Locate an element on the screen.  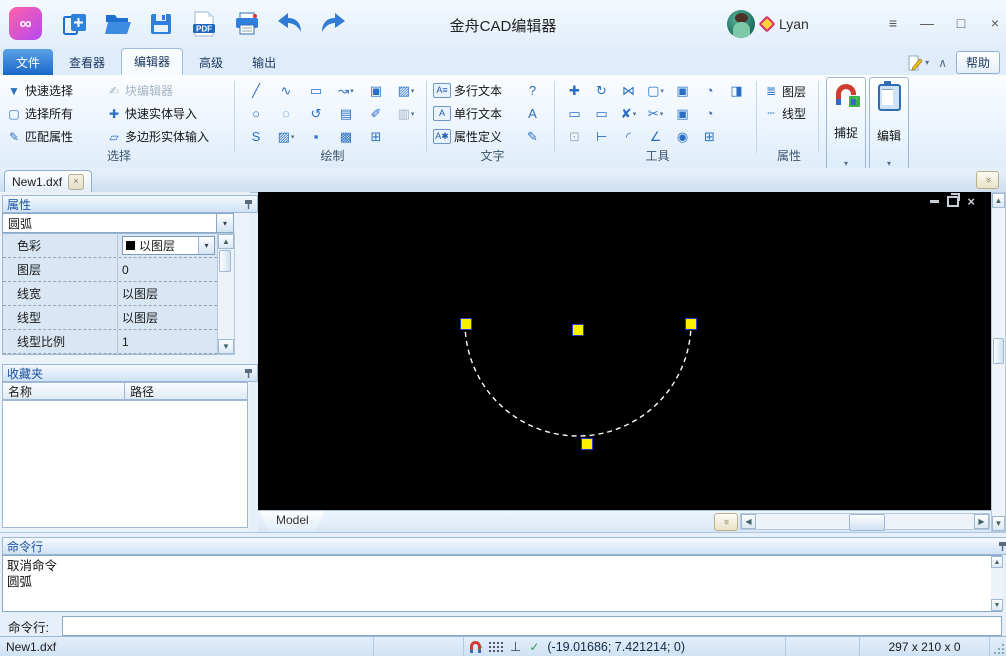
boundary-hatch-icon: ▨ ▾ is located at coordinates (406, 90).